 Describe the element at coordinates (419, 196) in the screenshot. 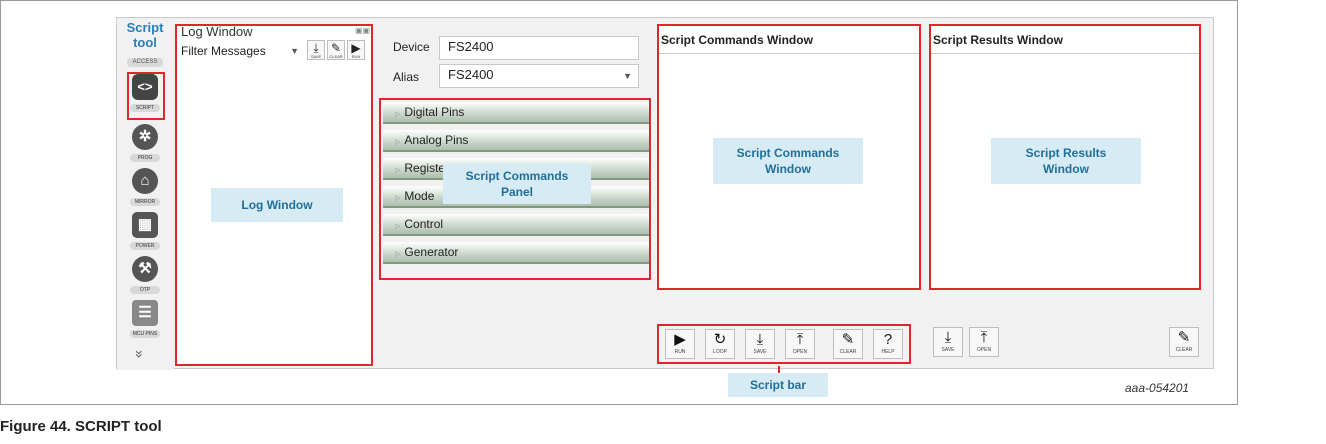

I see `section-label: Mode` at that location.